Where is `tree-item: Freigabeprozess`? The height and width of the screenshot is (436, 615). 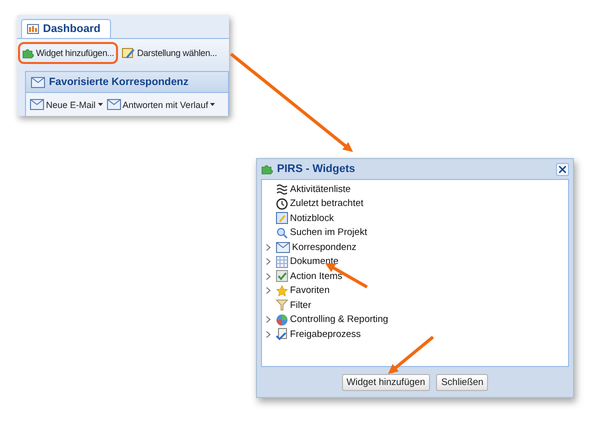
tree-item: Freigabeprozess is located at coordinates (325, 334).